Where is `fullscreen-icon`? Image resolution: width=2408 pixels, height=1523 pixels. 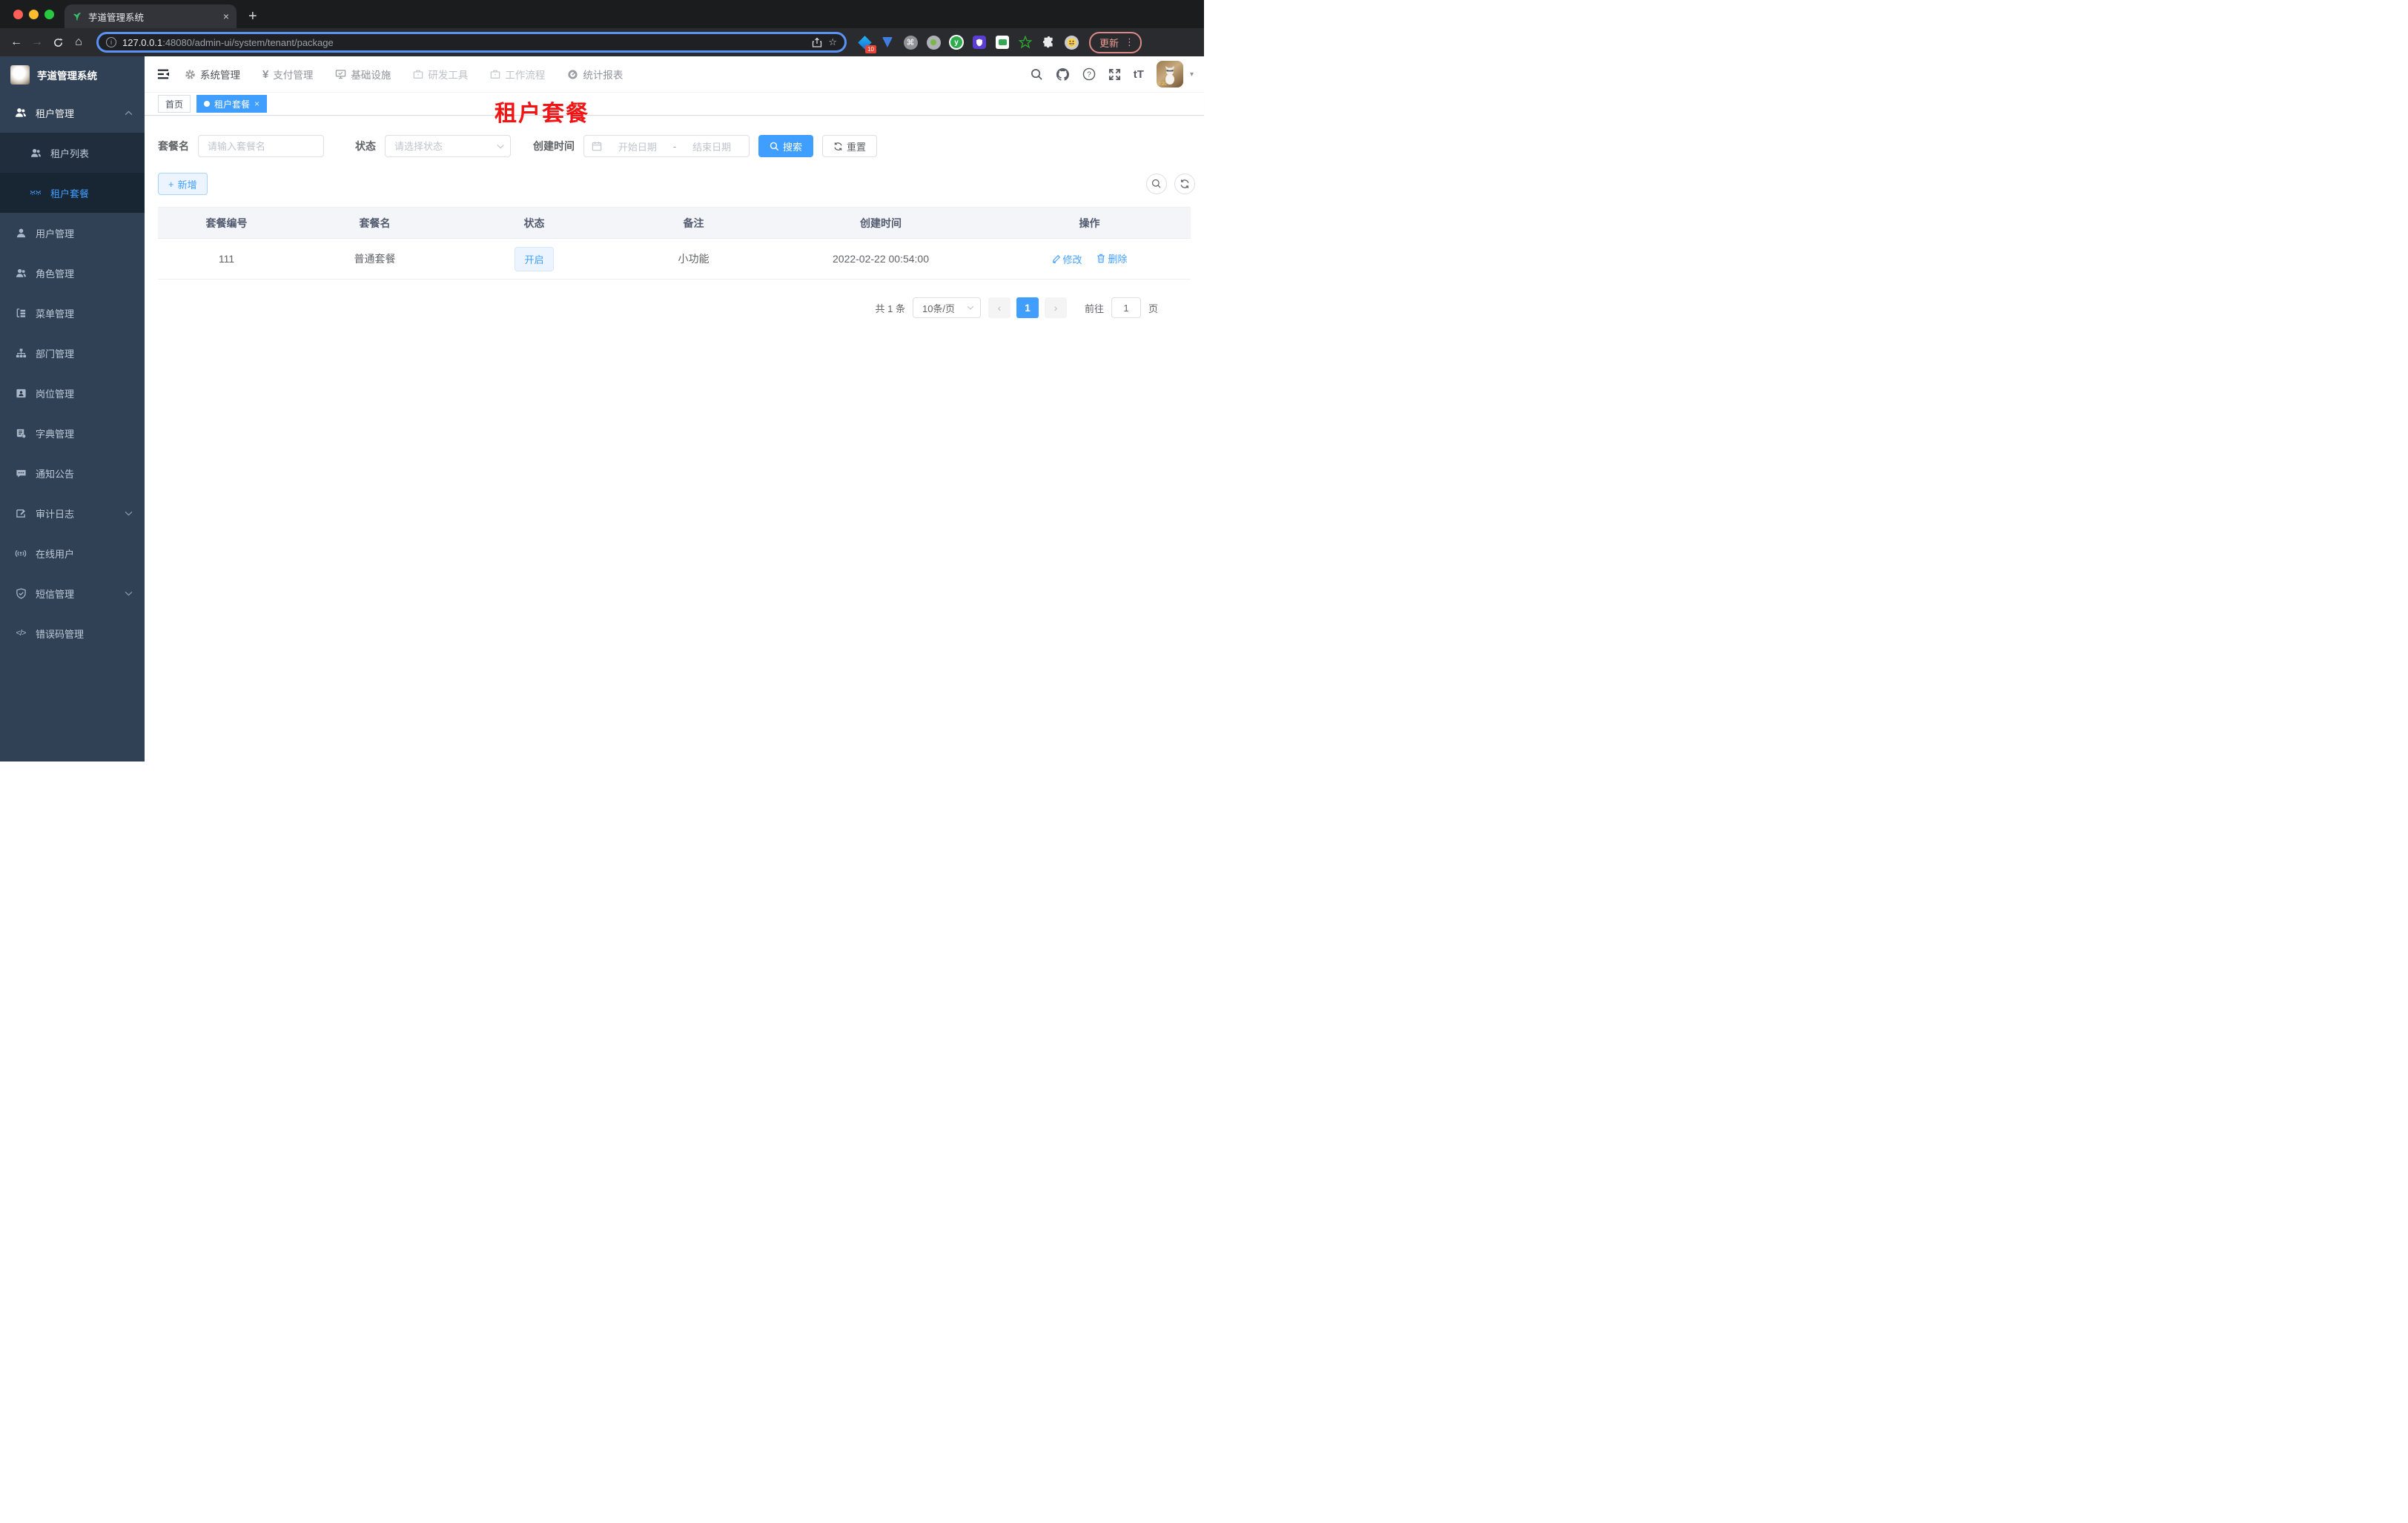 fullscreen-icon is located at coordinates (1114, 74).